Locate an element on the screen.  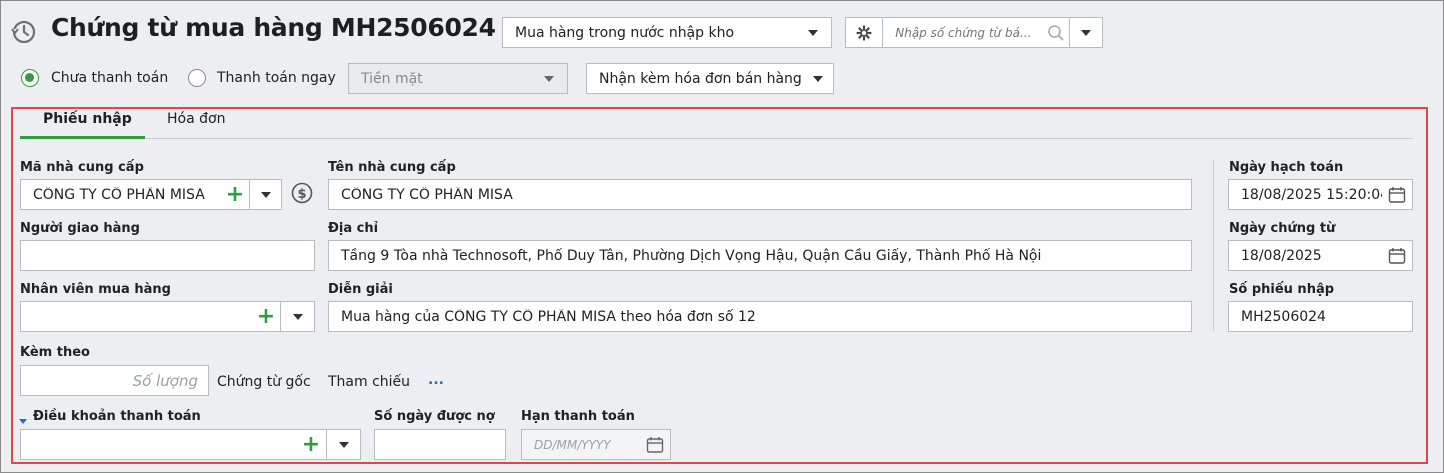
doc-date-value: 18/08/2025 is located at coordinates (1281, 255).